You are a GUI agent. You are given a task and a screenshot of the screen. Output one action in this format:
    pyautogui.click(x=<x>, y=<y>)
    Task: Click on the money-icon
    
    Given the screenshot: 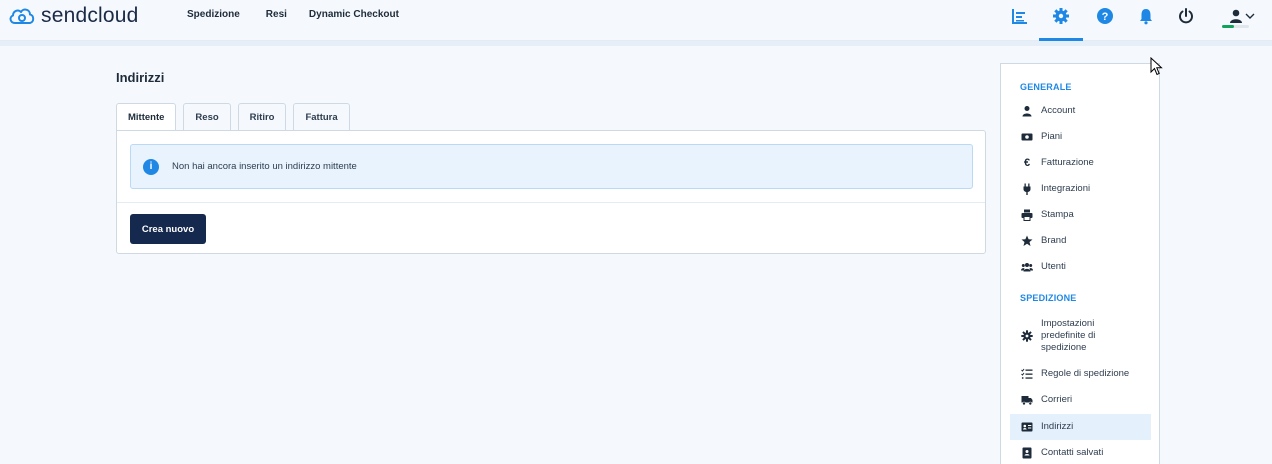 What is the action you would take?
    pyautogui.click(x=1027, y=137)
    